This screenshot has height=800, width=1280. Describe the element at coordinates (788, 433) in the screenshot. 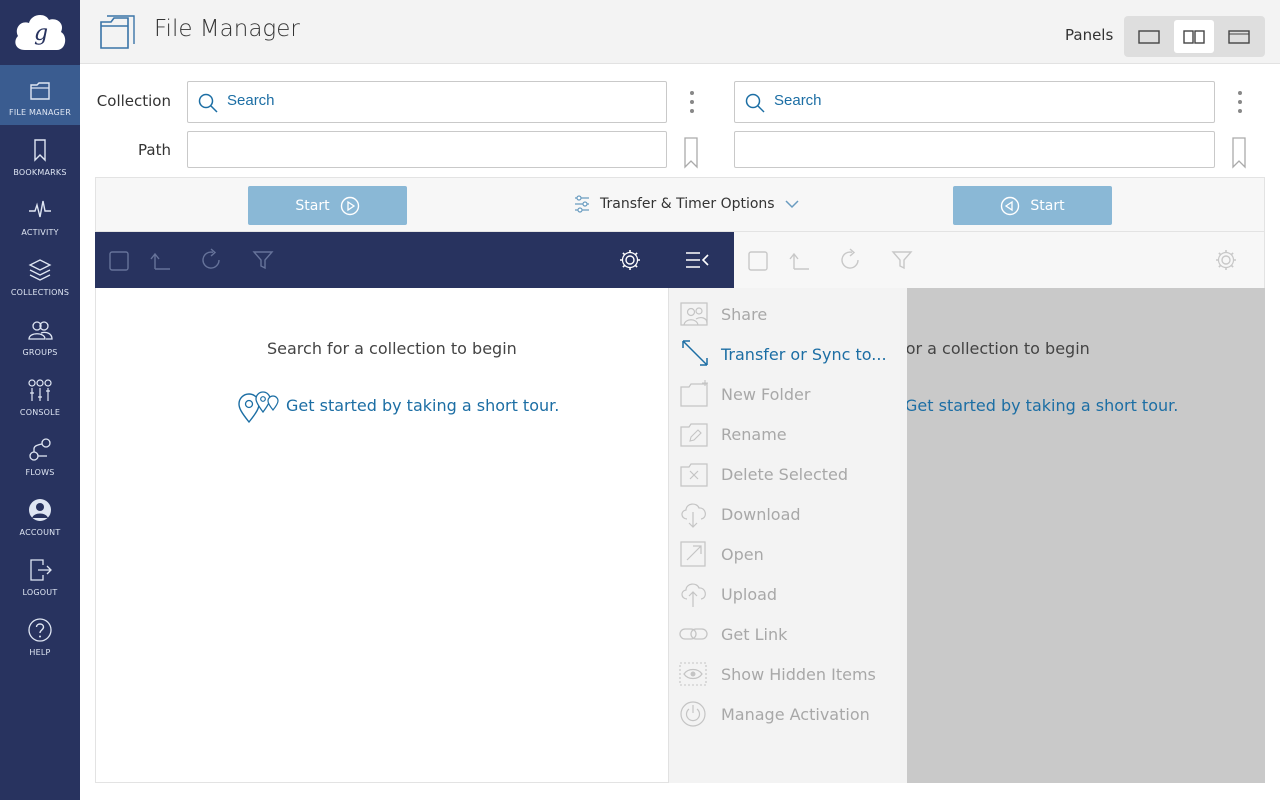

I see `menu-rename: Rename` at that location.